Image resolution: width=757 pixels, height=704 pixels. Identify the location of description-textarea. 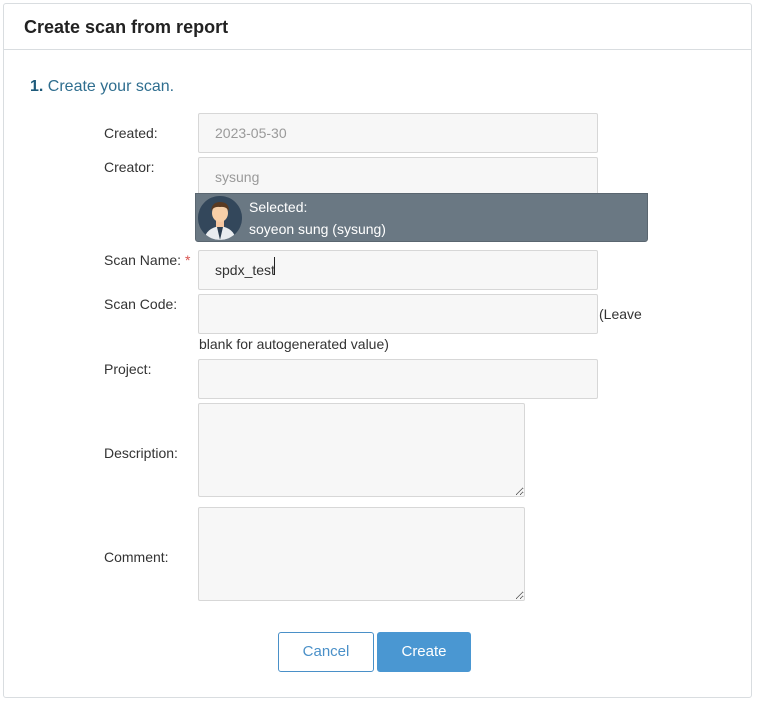
(361, 450).